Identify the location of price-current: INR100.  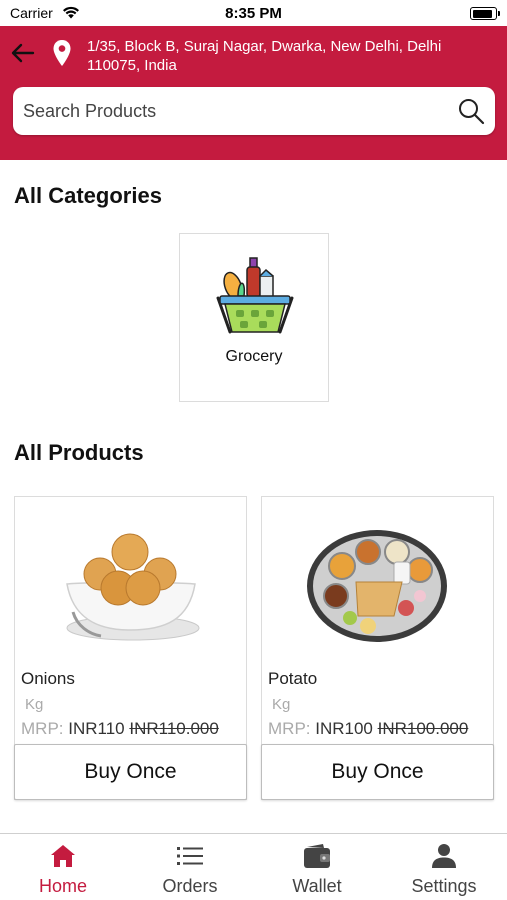
(344, 728).